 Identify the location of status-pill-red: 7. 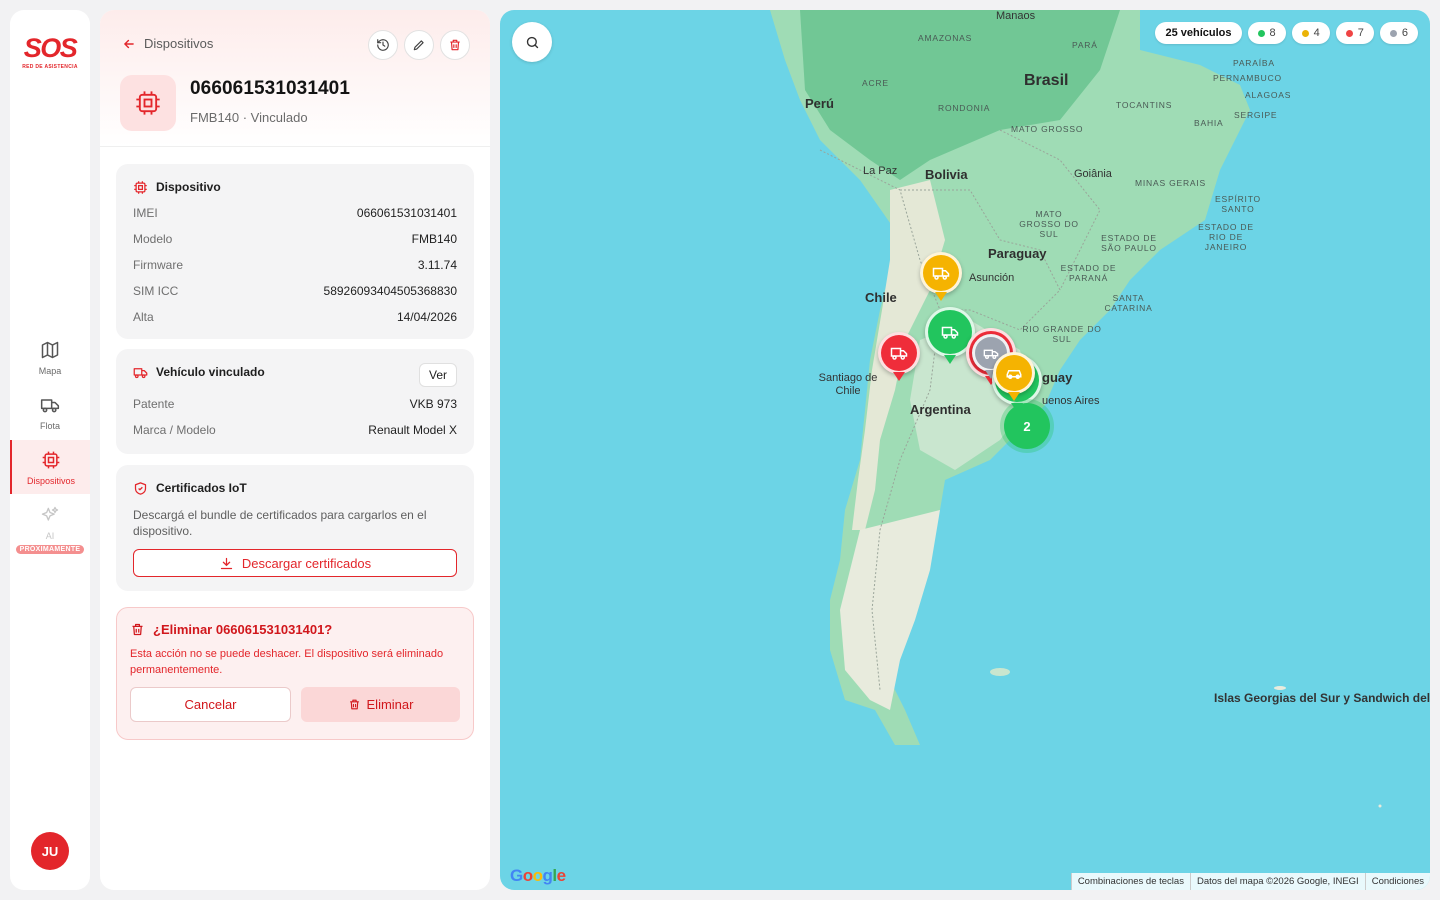
(1354, 33).